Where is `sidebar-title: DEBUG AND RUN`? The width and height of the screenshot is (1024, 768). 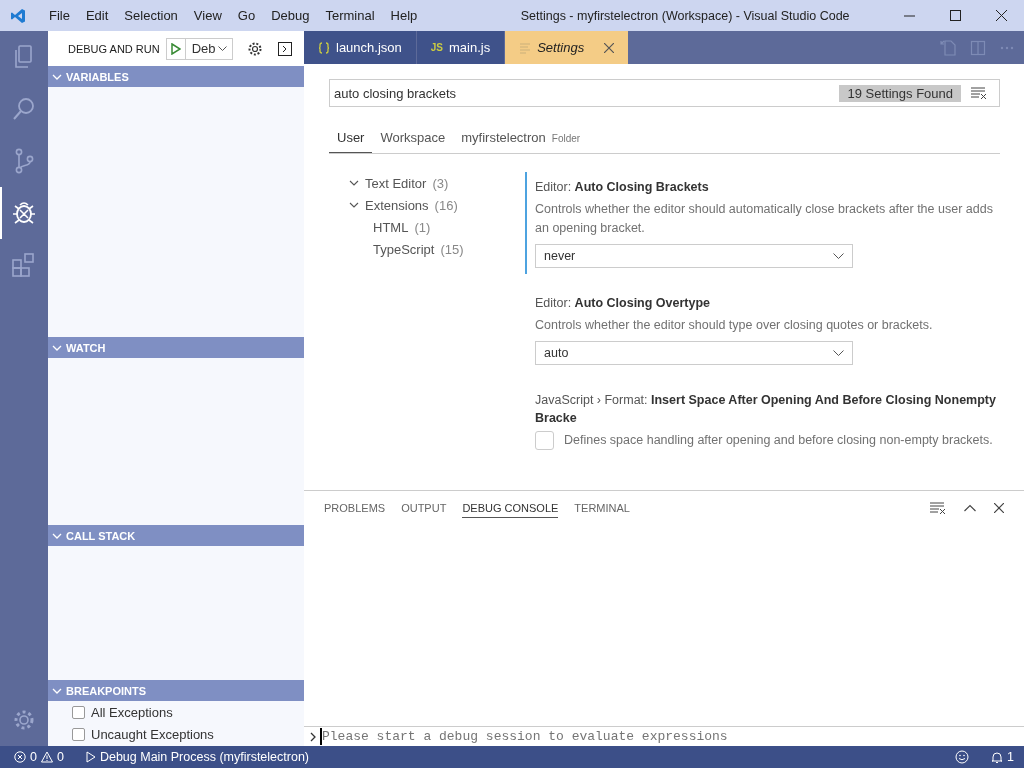 sidebar-title: DEBUG AND RUN is located at coordinates (114, 48).